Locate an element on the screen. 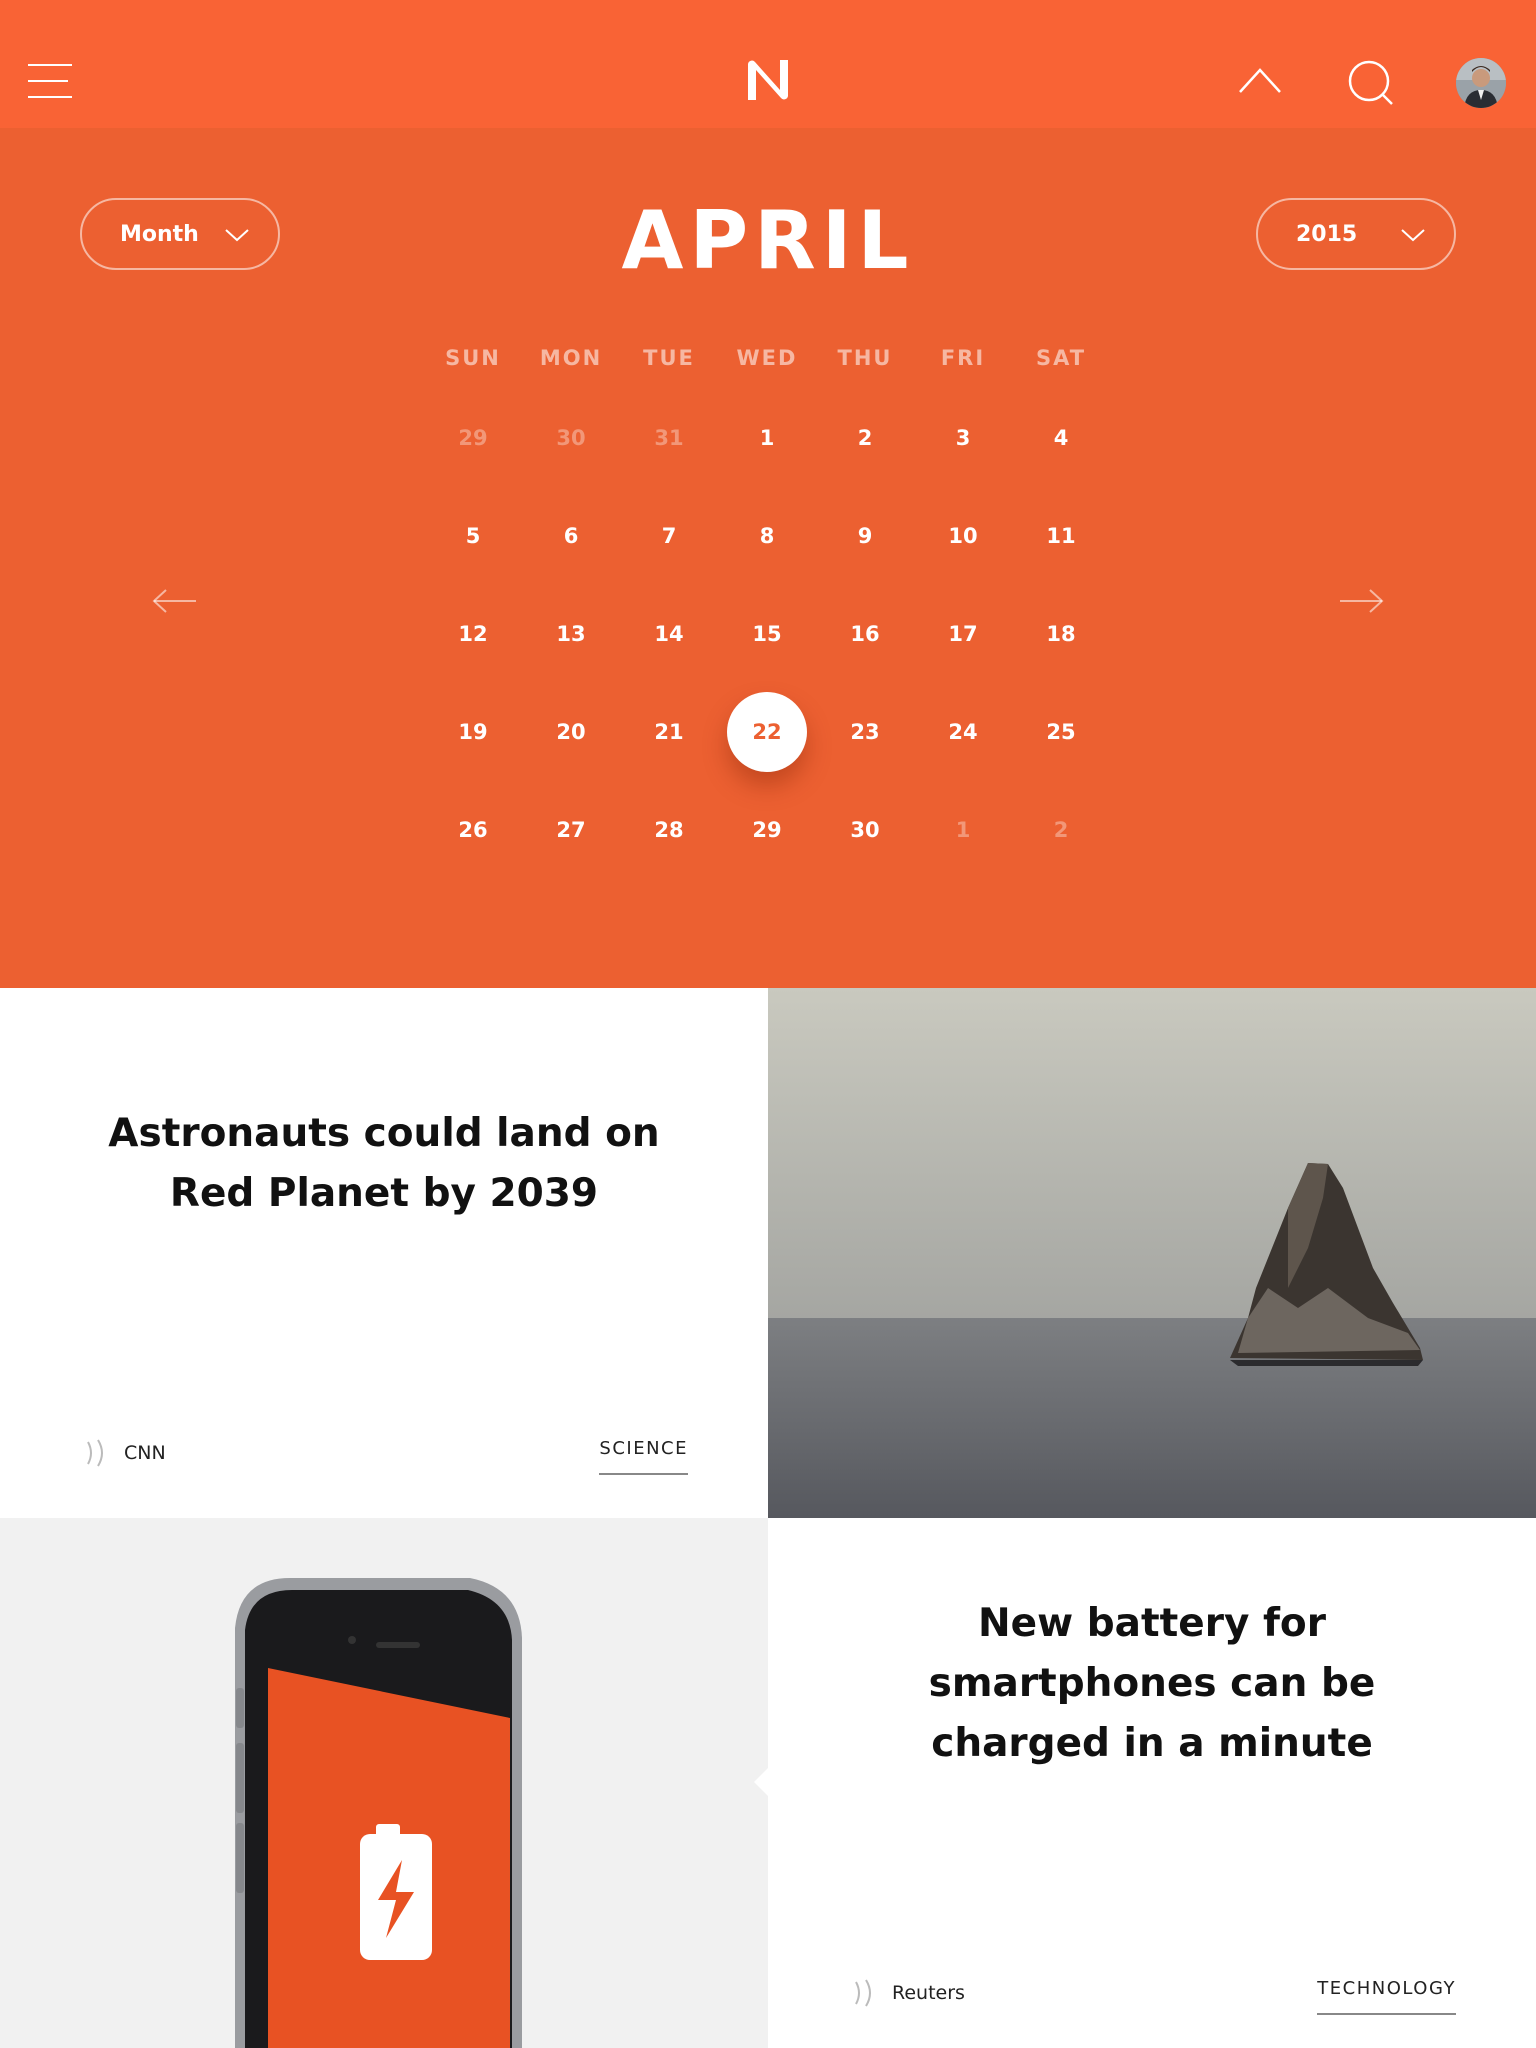 The image size is (1536, 2048). year-selector: 2015 is located at coordinates (1356, 234).